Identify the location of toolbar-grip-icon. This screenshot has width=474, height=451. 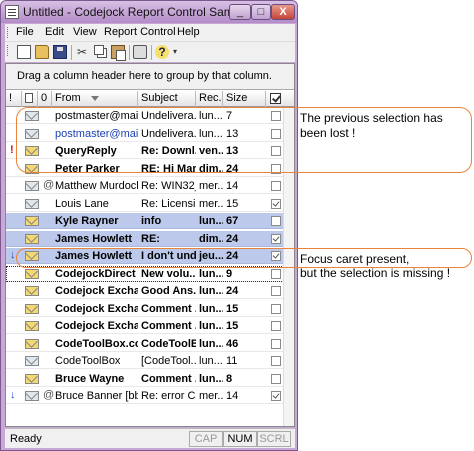
(8, 50).